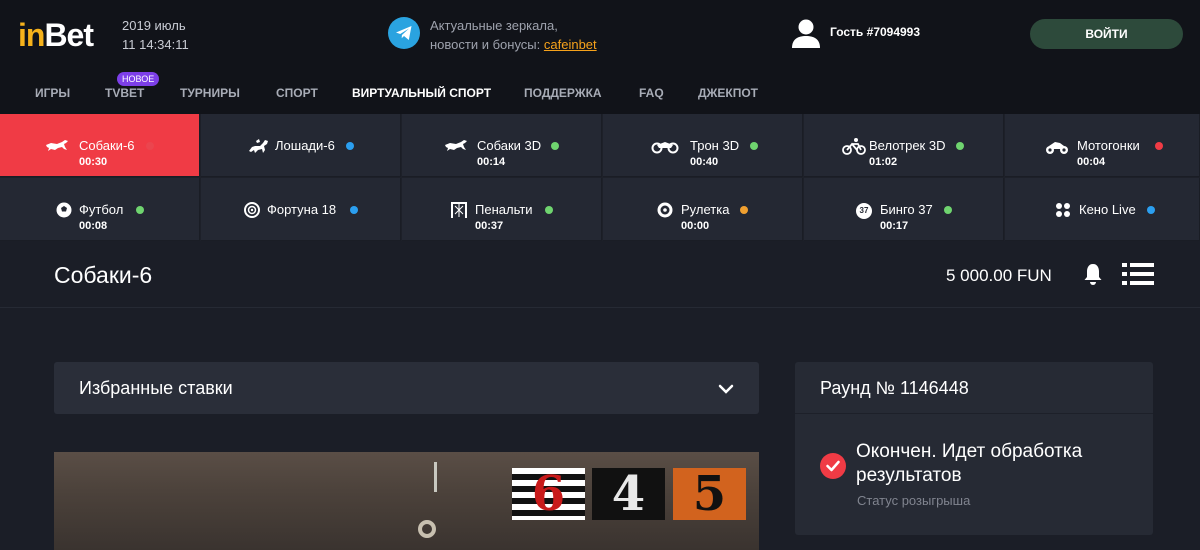  Describe the element at coordinates (154, 25) in the screenshot. I see `date-text: 2019 июль` at that location.